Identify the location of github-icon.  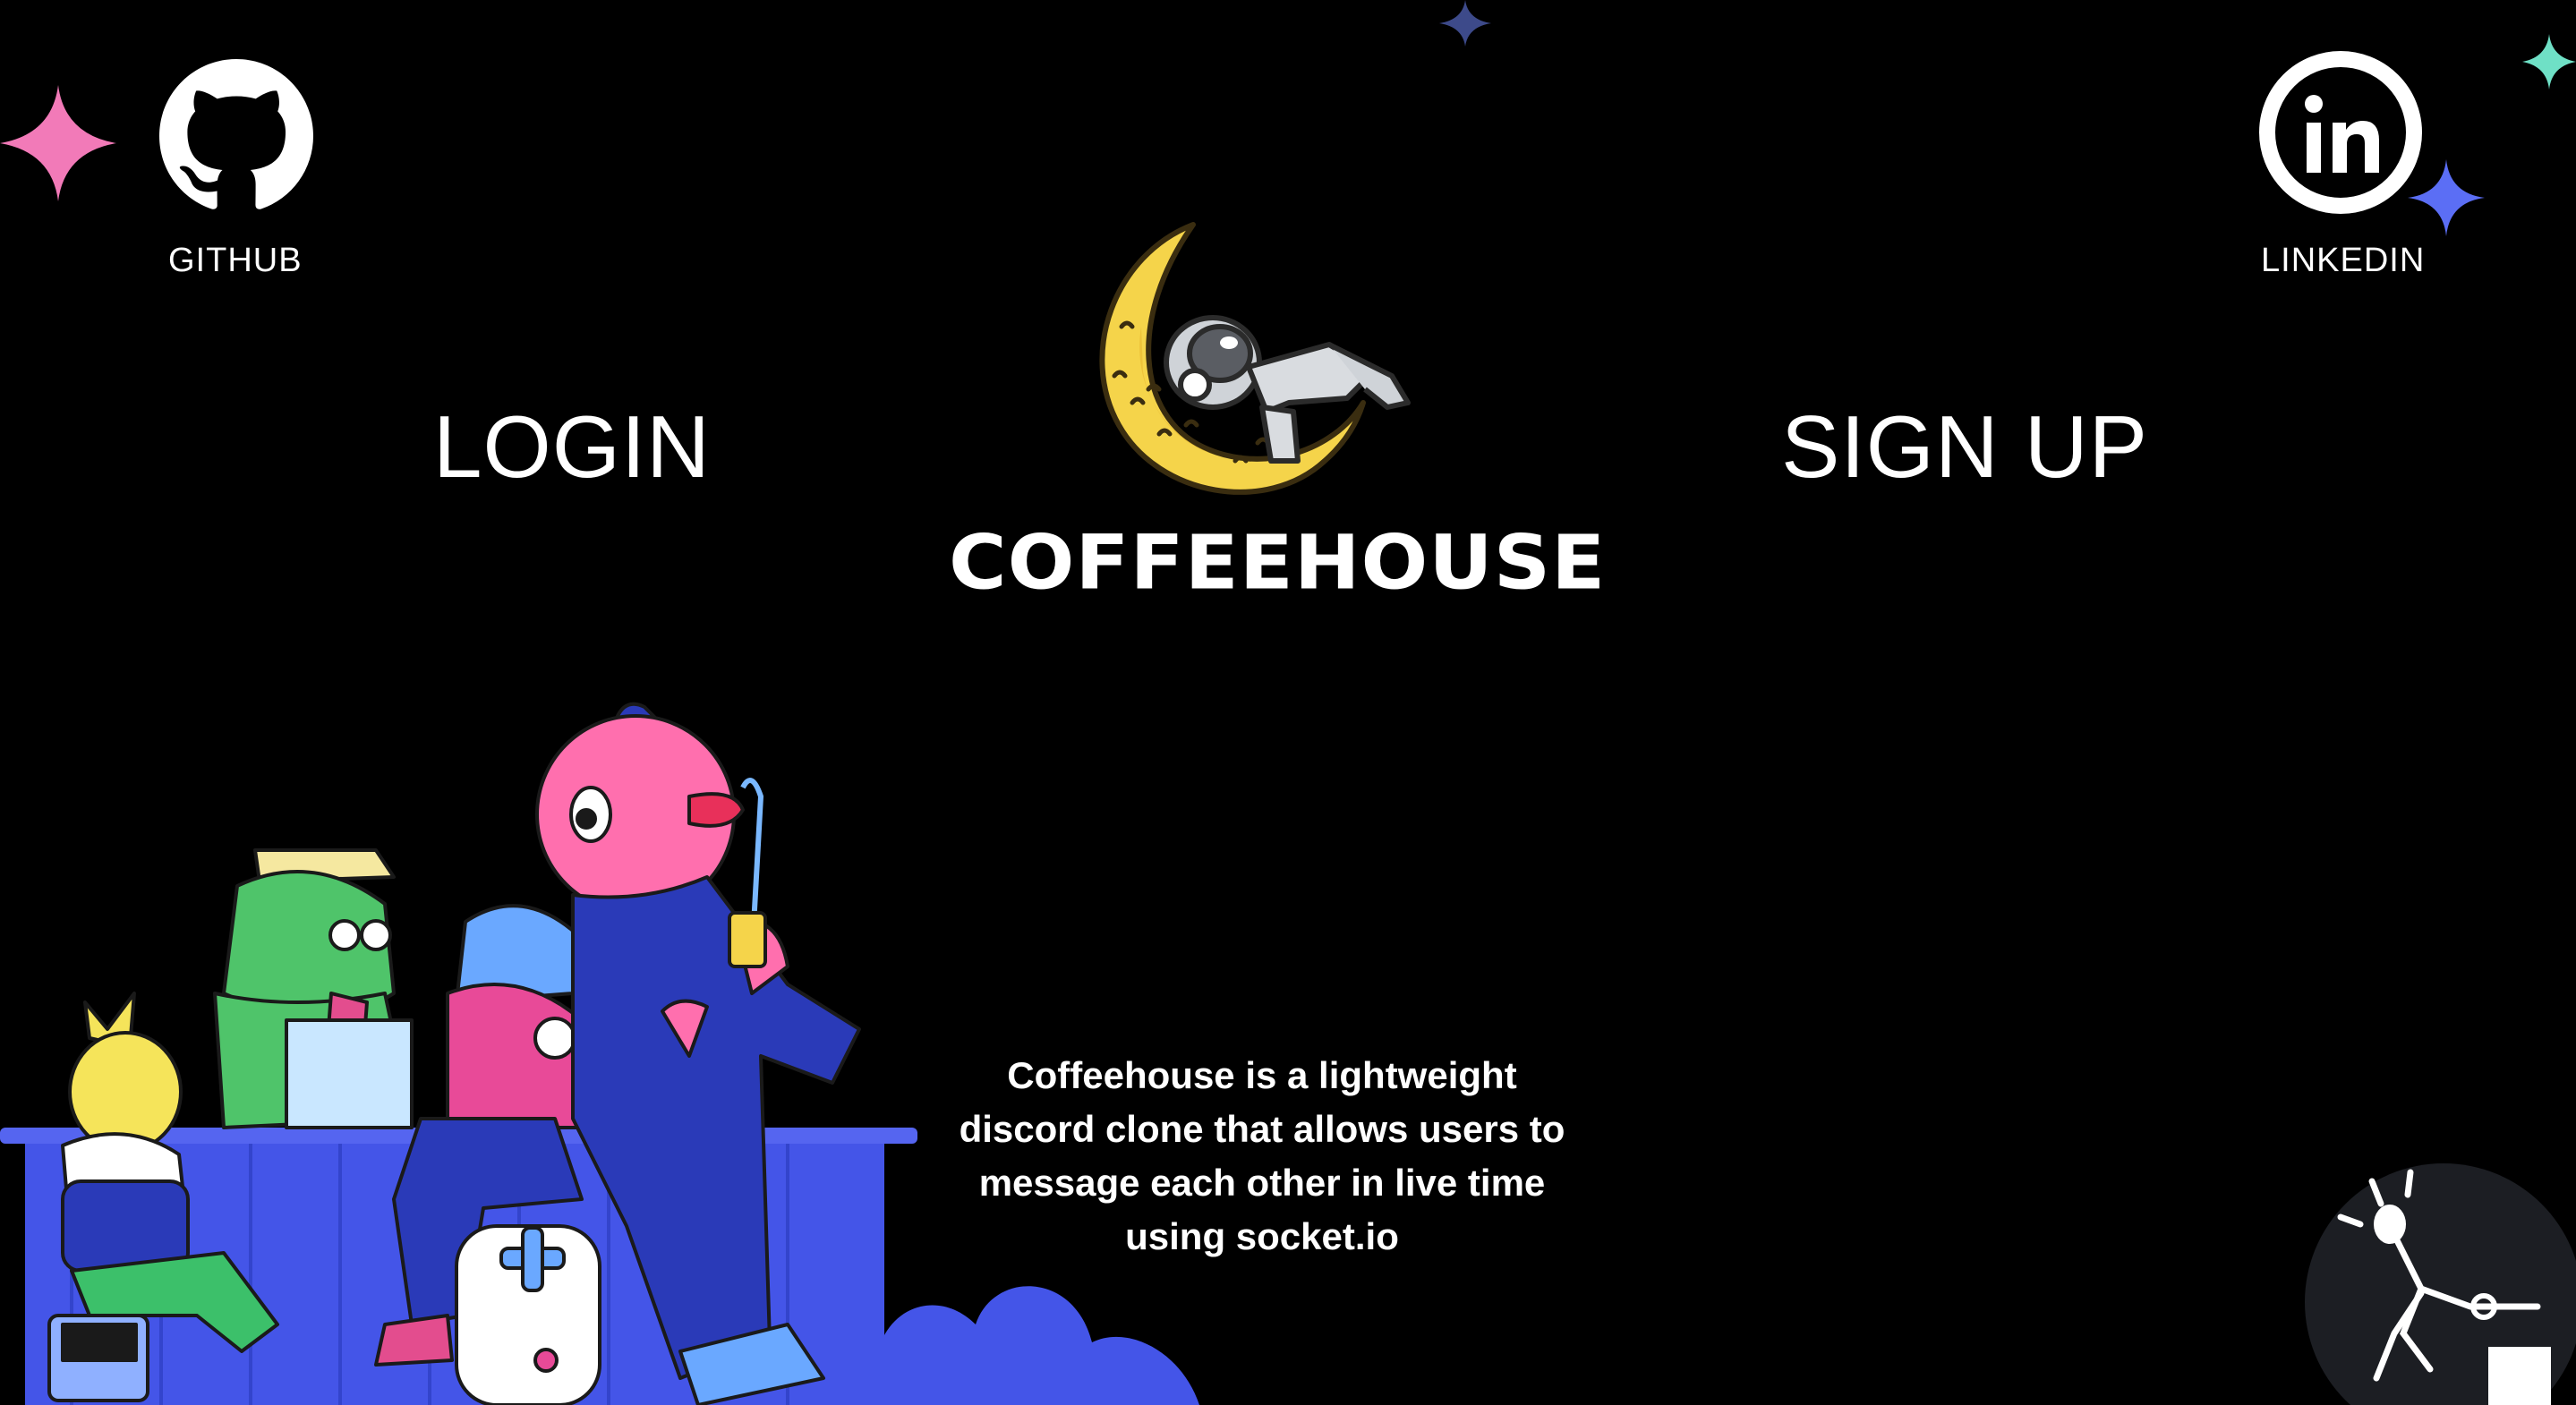
(236, 134).